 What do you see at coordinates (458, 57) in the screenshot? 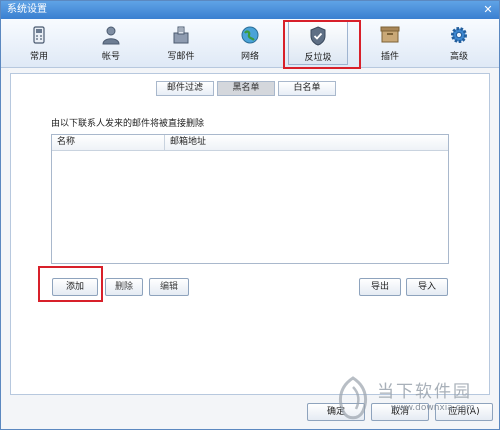
I see `toolbar-label: 高级` at bounding box center [458, 57].